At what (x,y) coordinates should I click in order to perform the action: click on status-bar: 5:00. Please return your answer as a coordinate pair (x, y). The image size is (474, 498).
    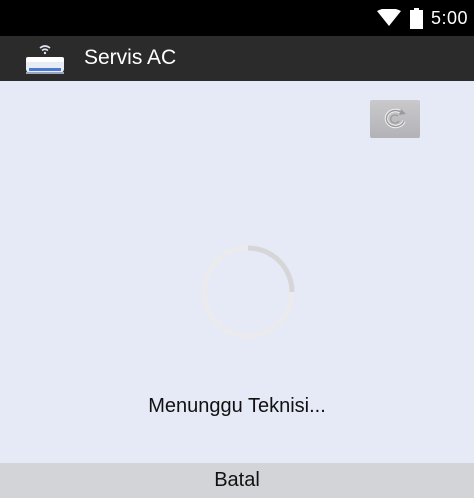
    Looking at the image, I should click on (237, 18).